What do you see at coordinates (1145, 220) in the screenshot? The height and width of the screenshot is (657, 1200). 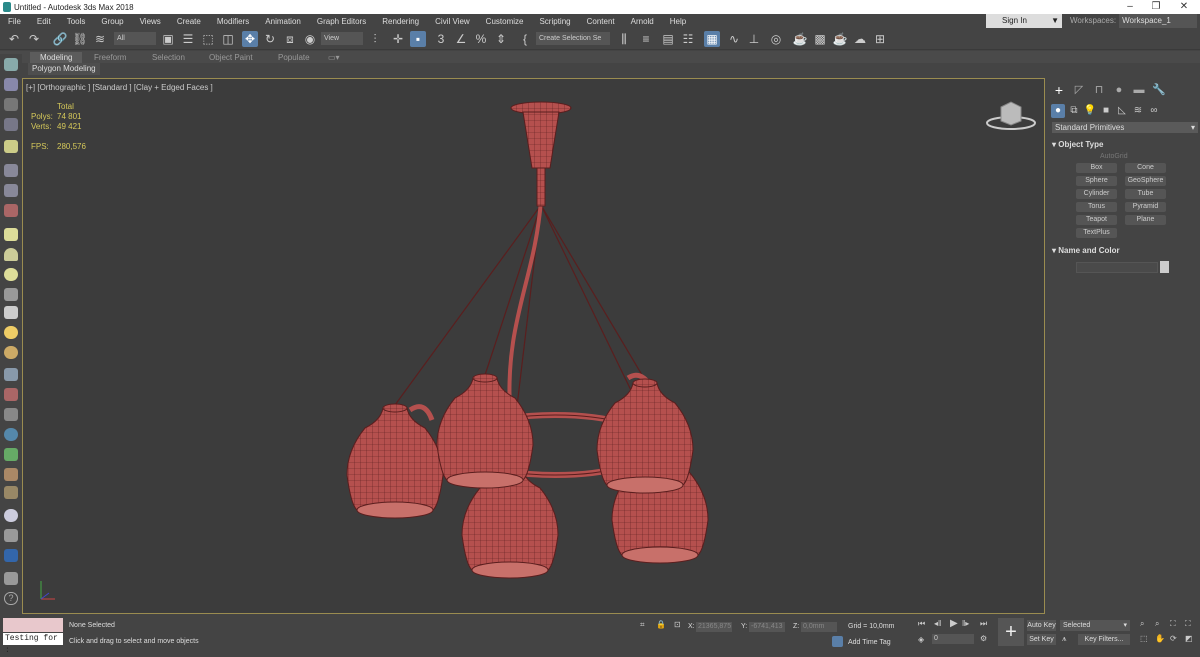 I see `plane-button: Plane` at bounding box center [1145, 220].